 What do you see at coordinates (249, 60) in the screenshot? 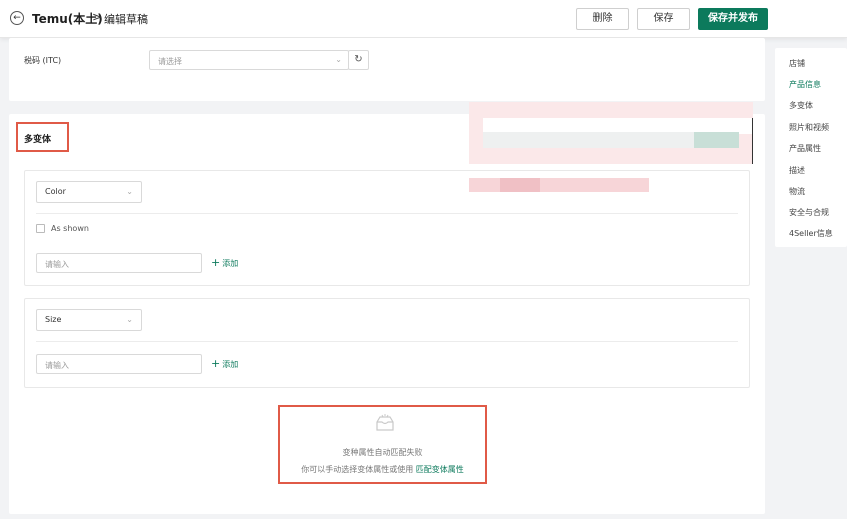
I see `tax-code-select: 请选择 ⌄` at bounding box center [249, 60].